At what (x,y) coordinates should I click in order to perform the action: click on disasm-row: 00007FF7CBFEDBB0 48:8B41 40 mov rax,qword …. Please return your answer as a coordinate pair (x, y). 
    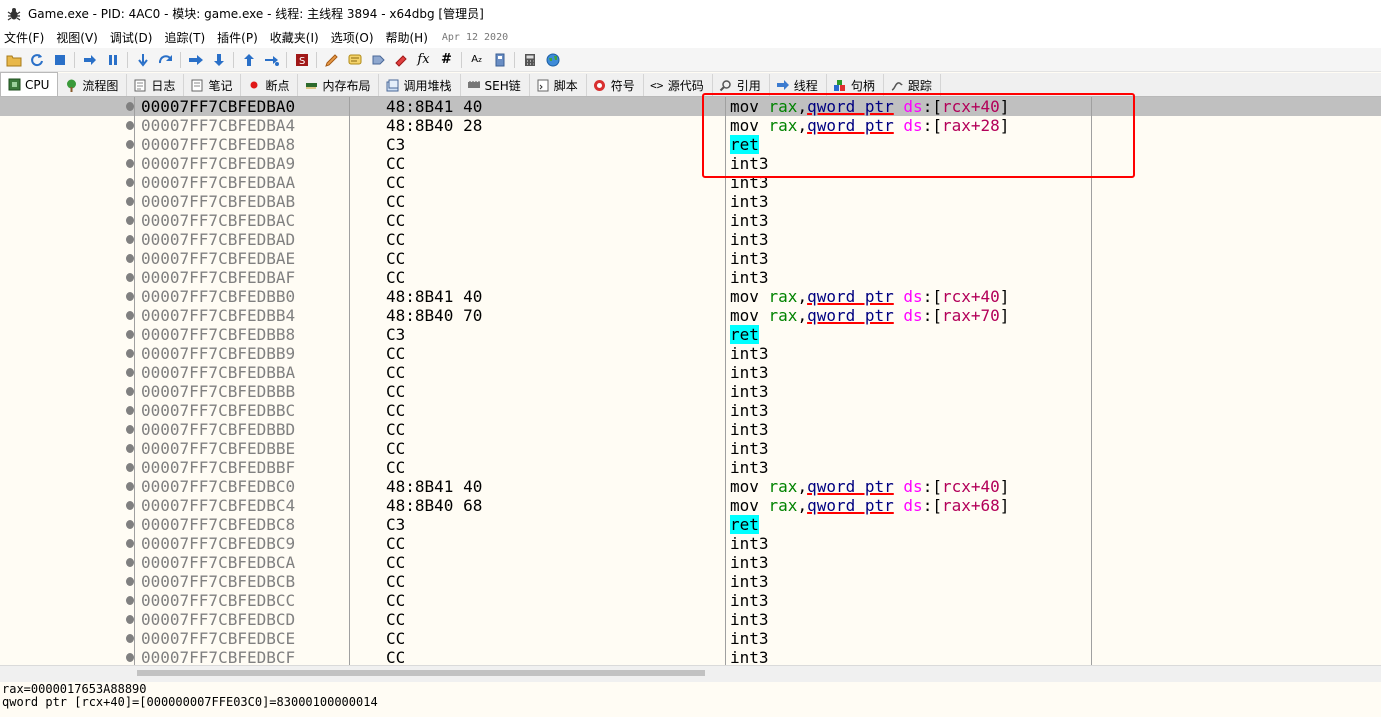
    Looking at the image, I should click on (690, 296).